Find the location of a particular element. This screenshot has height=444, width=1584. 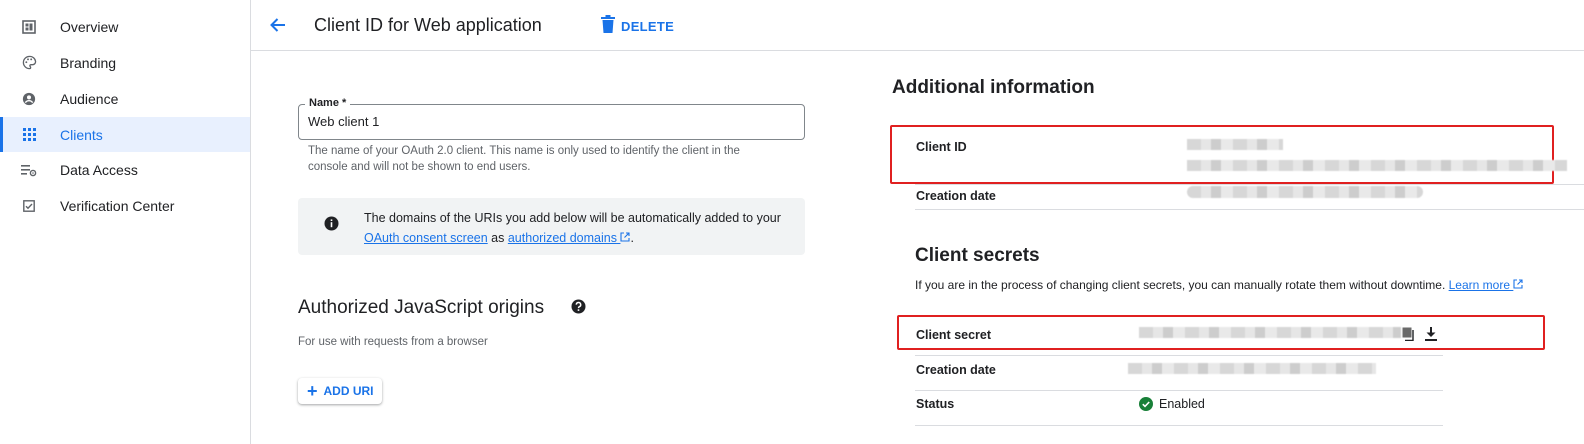

creation-date-label: Creation date is located at coordinates (956, 196).